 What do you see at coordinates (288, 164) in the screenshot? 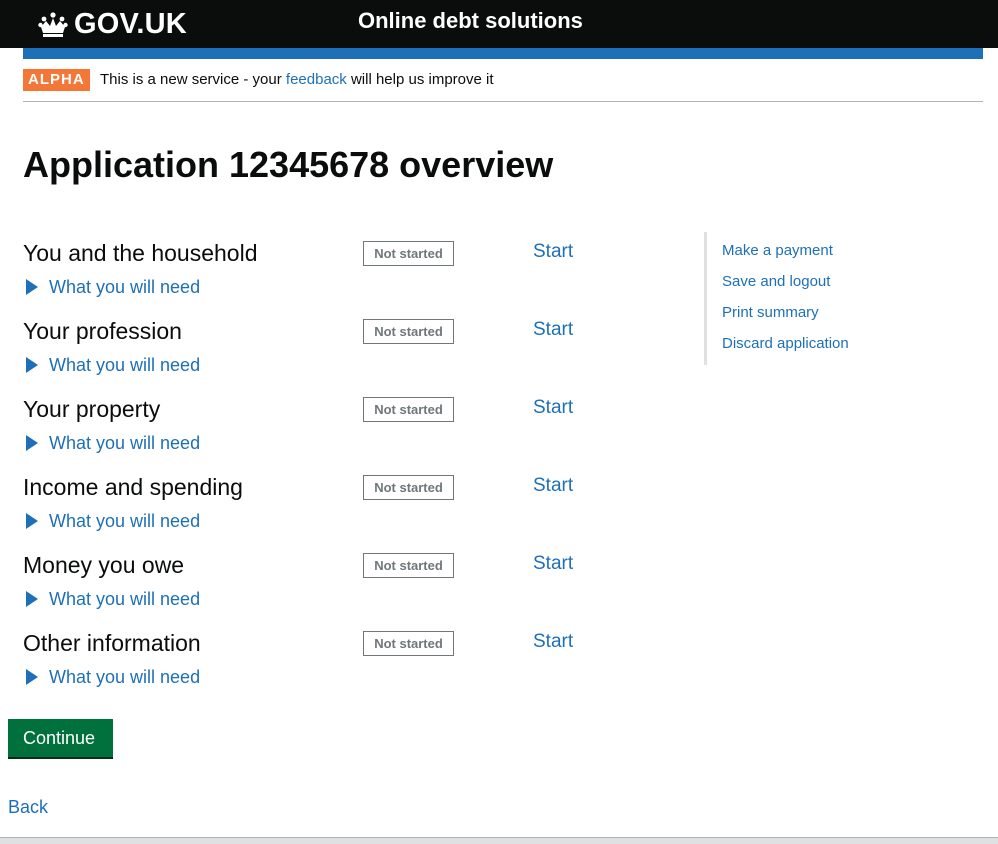
I see `page-title: Application 12345678 overview` at bounding box center [288, 164].